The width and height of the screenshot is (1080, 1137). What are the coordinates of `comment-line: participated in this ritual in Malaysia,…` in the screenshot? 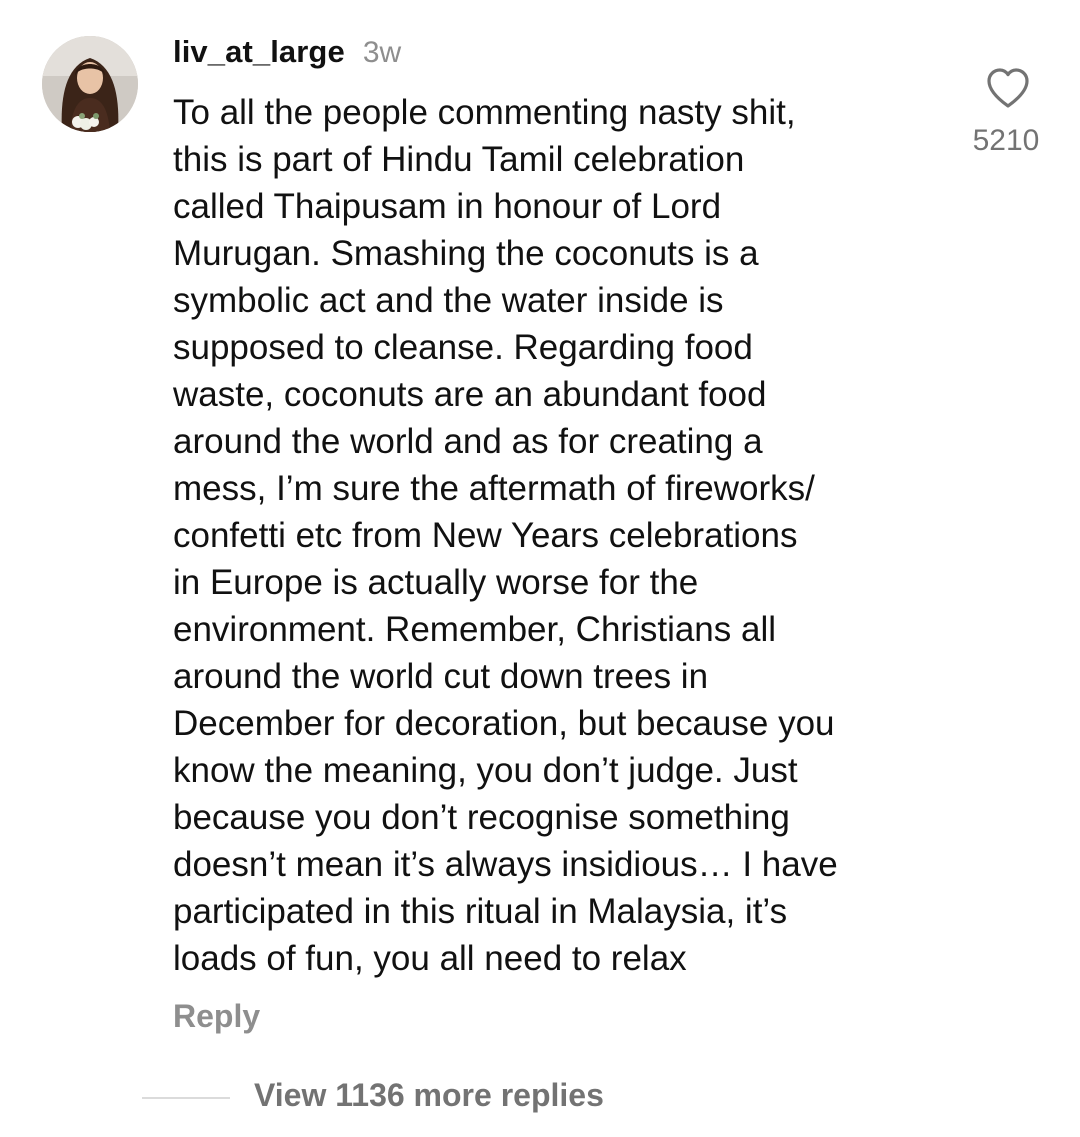 It's located at (480, 911).